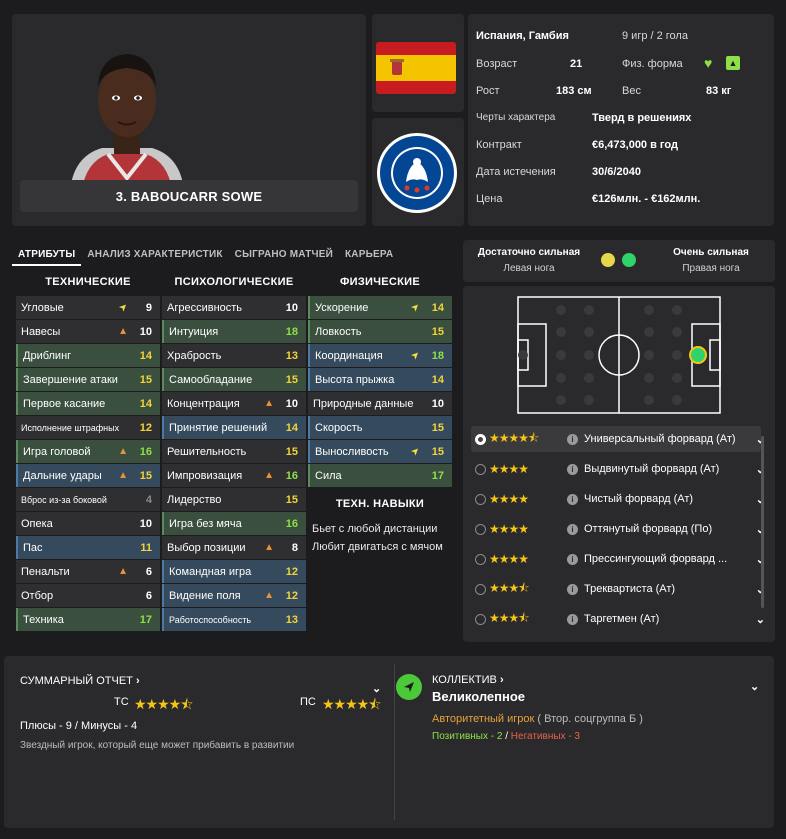 Image resolution: width=786 pixels, height=839 pixels. Describe the element at coordinates (619, 355) in the screenshot. I see `pitch-diagram` at that location.